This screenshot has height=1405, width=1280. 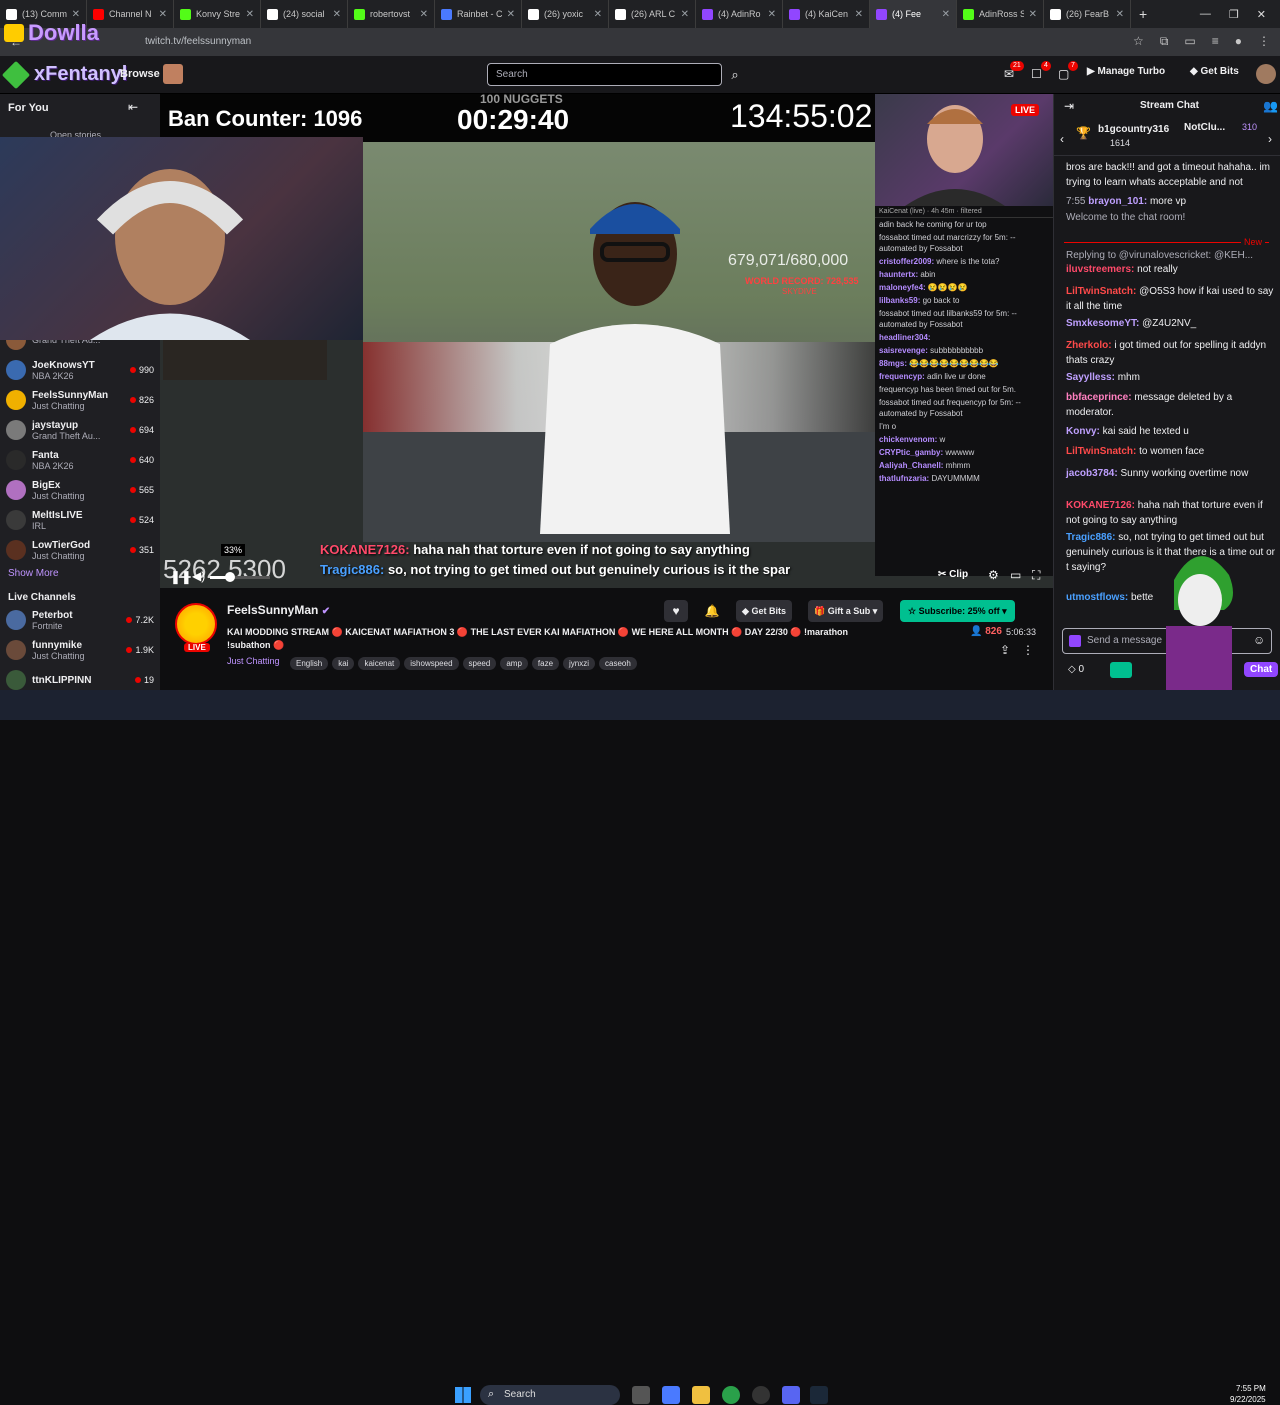 I want to click on sidebar-channel: BigEx Just Chatting 565, so click(x=80, y=490).